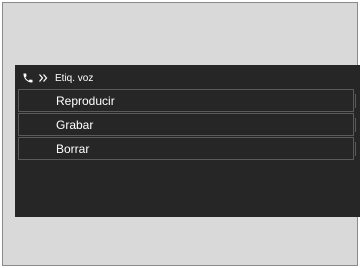 The image size is (360, 268). Describe the element at coordinates (187, 148) in the screenshot. I see `menu-item-borrar: Borrar` at that location.